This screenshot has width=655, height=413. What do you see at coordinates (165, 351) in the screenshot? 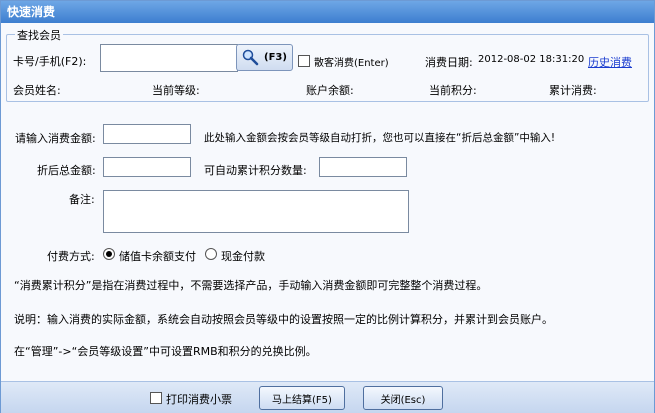
I see `note-settings: 在“管理”->“会员等级设置”中可设置RMB和积分的兑换比例。` at bounding box center [165, 351].